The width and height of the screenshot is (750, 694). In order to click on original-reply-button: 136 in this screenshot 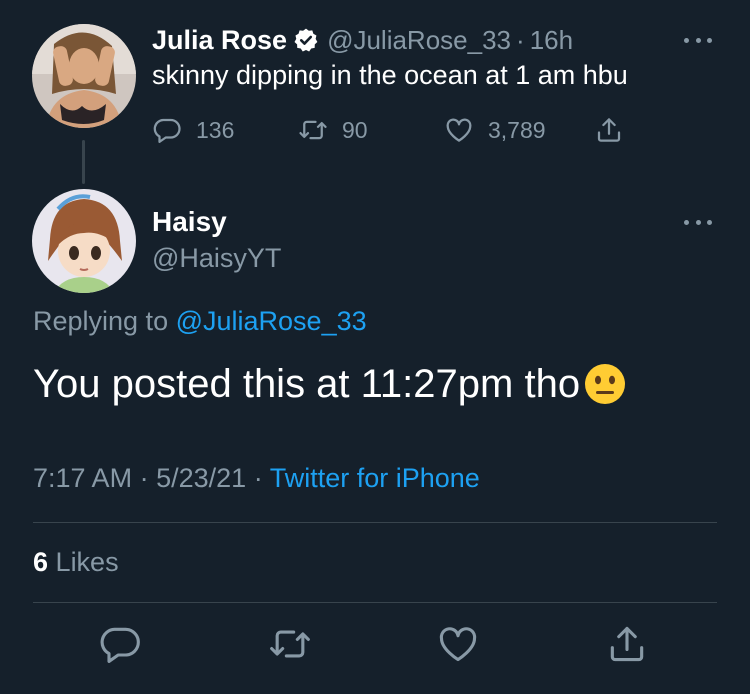, I will do `click(193, 130)`.